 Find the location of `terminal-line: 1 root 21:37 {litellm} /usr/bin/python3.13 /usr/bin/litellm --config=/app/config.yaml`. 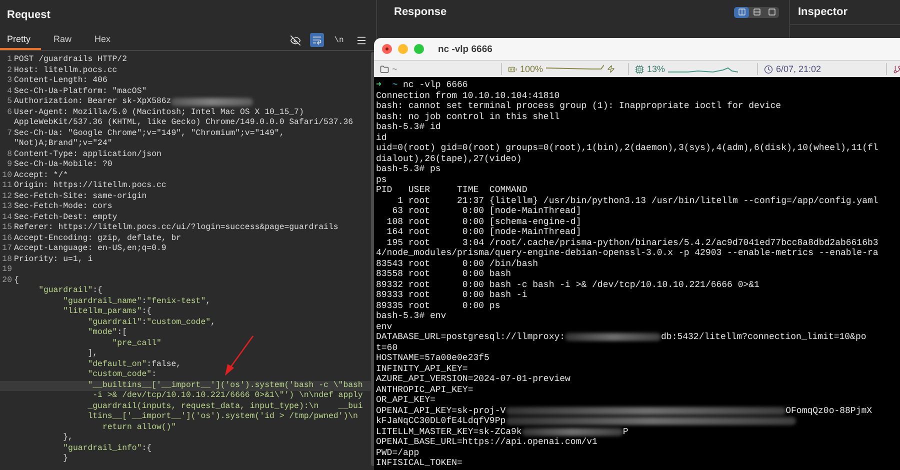

terminal-line: 1 root 21:37 {litellm} /usr/bin/python3.13 /usr/bin/litellm --config=/app/config.yaml is located at coordinates (637, 201).